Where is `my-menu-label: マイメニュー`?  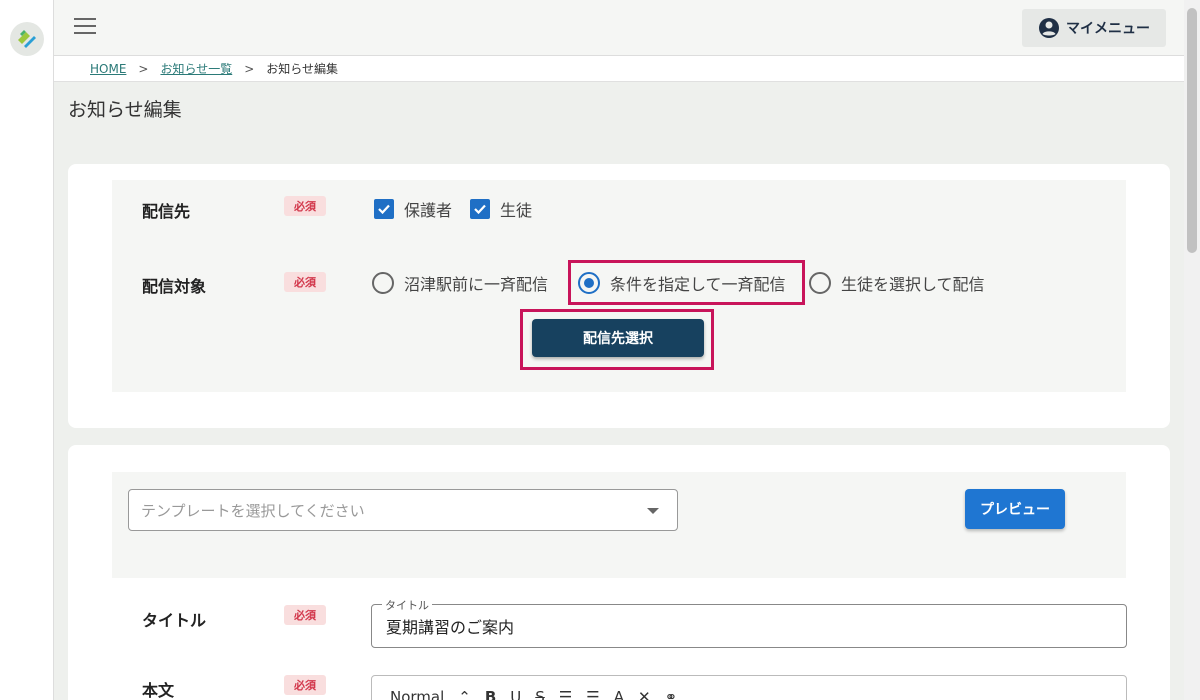 my-menu-label: マイメニュー is located at coordinates (1108, 29).